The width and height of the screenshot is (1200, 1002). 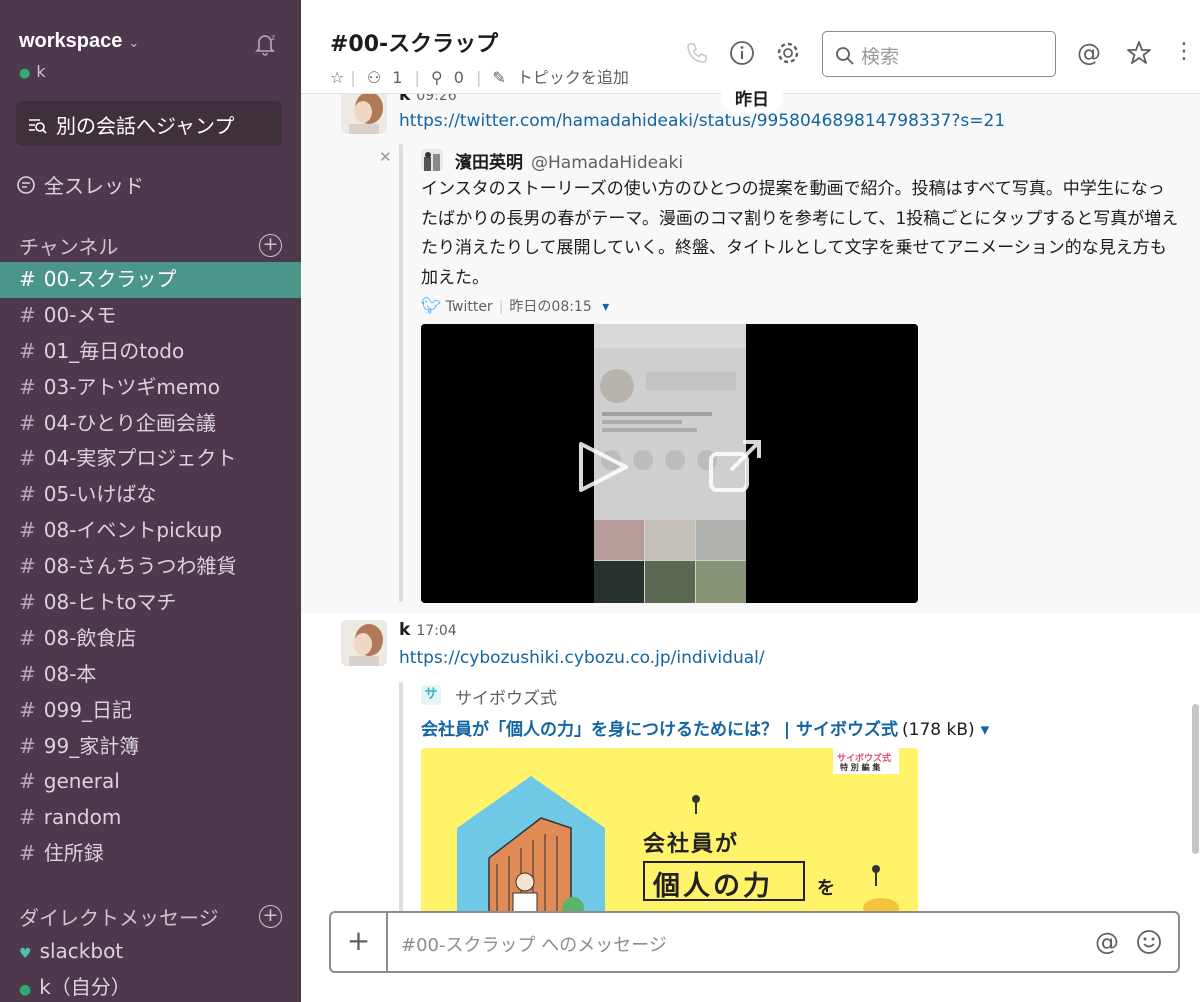 I want to click on search-input: 検索, so click(x=939, y=54).